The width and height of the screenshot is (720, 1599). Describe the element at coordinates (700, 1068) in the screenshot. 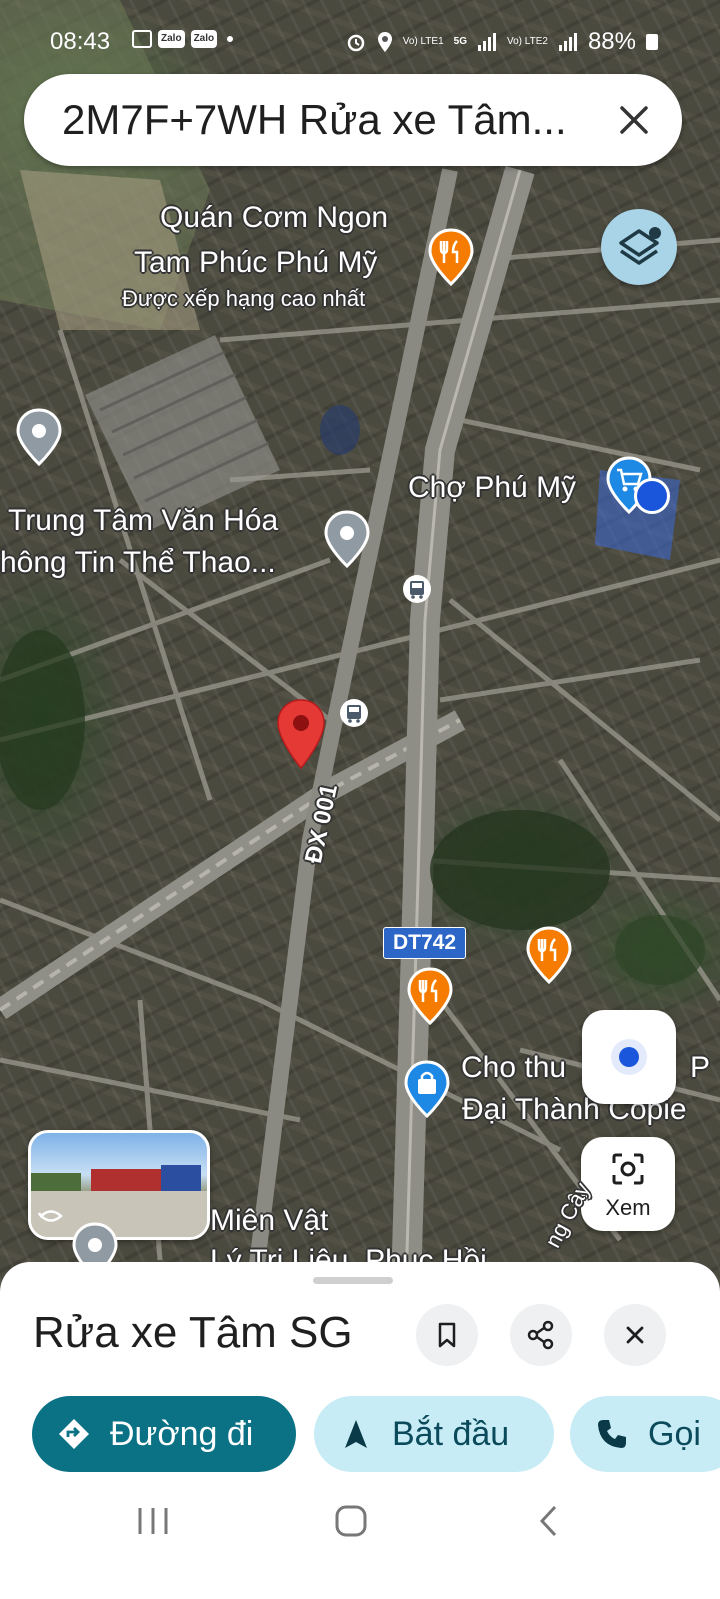

I see `rental-shop-line1-end: P` at that location.